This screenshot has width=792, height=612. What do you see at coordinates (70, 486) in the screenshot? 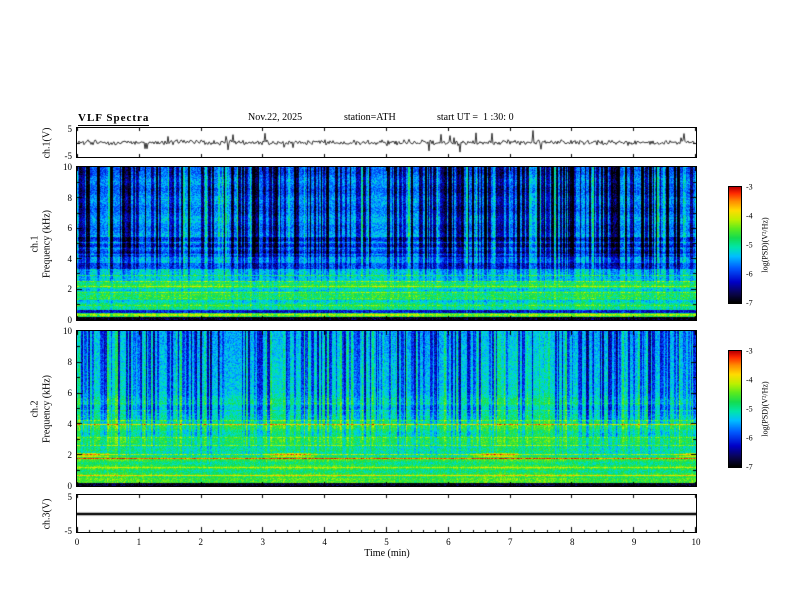
I see `spec2-ytick-label: 0` at bounding box center [70, 486].